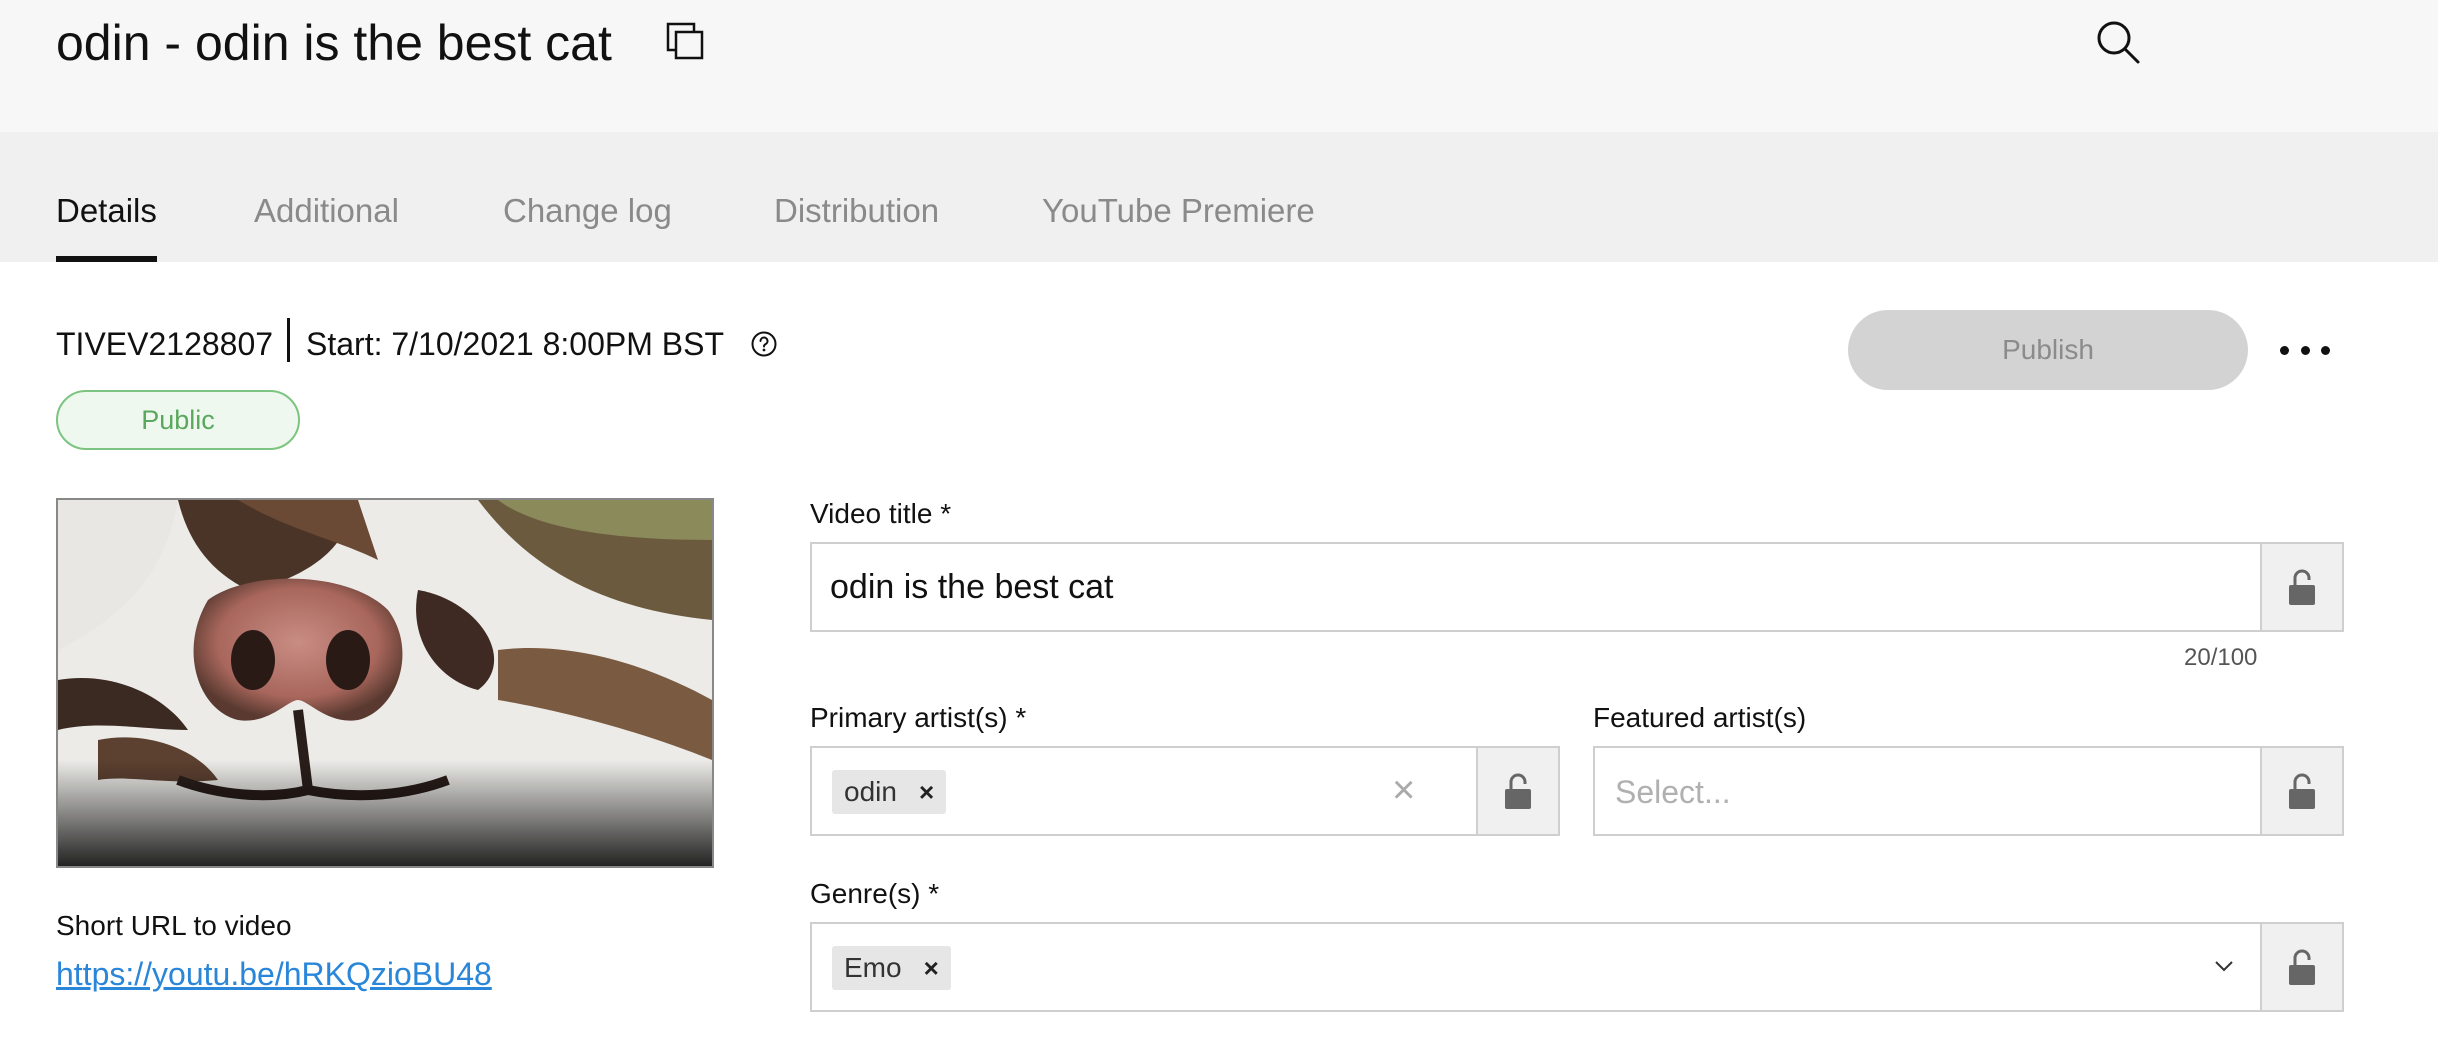 This screenshot has height=1050, width=2438. What do you see at coordinates (2221, 657) in the screenshot?
I see `video-title-char-counter: 20/100` at bounding box center [2221, 657].